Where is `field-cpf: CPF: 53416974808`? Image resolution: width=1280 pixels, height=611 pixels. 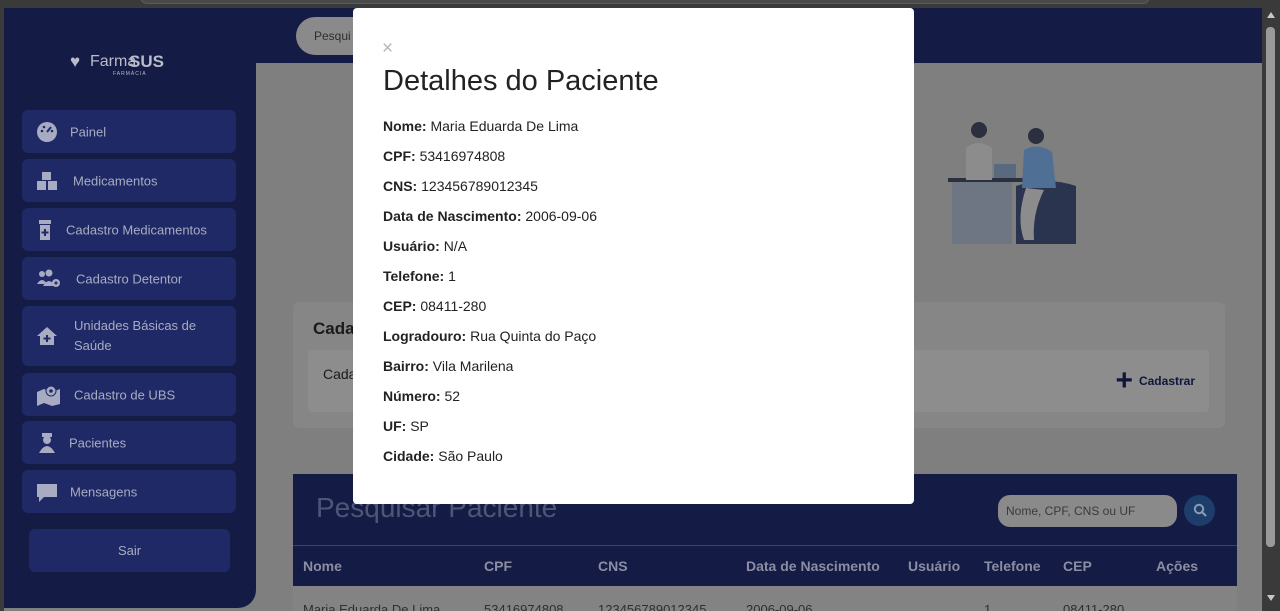 field-cpf: CPF: 53416974808 is located at coordinates (444, 156).